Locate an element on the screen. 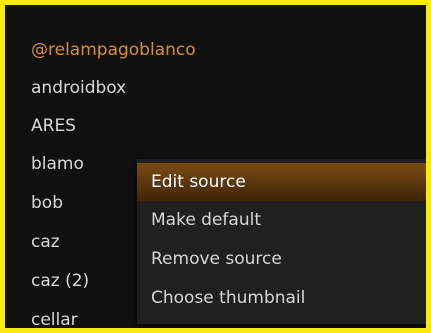  menu-item-edit-source: Edit source is located at coordinates (281, 182).